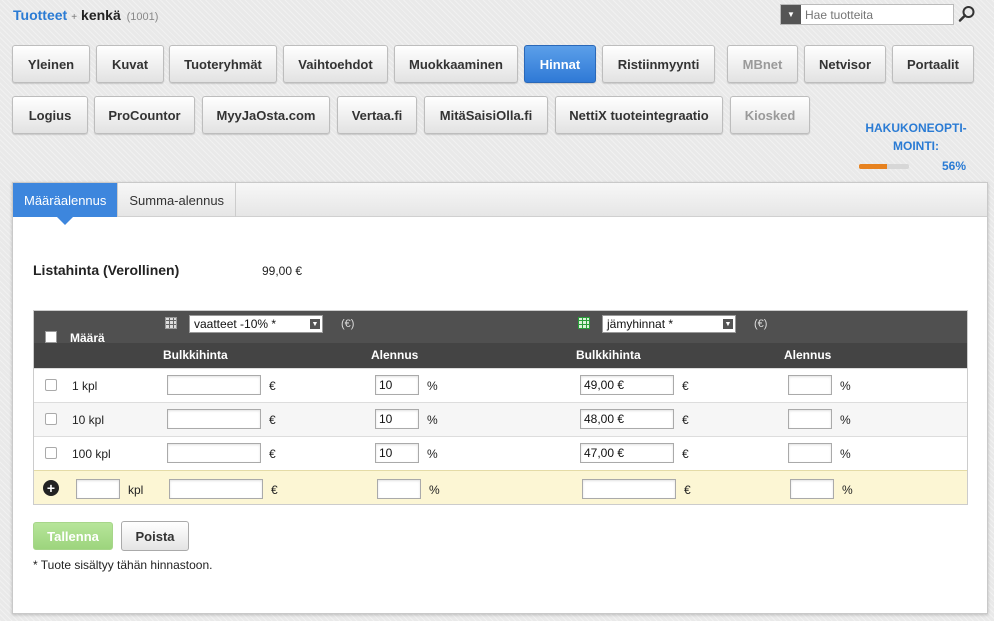  What do you see at coordinates (639, 115) in the screenshot?
I see `nav-button-nettix: NettiX tuoteintegraatio` at bounding box center [639, 115].